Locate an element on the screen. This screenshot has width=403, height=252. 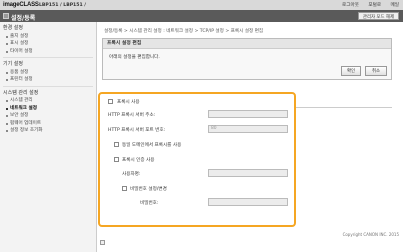
top-links: 로그아웃 포털로 메일 is located at coordinates (366, 5).